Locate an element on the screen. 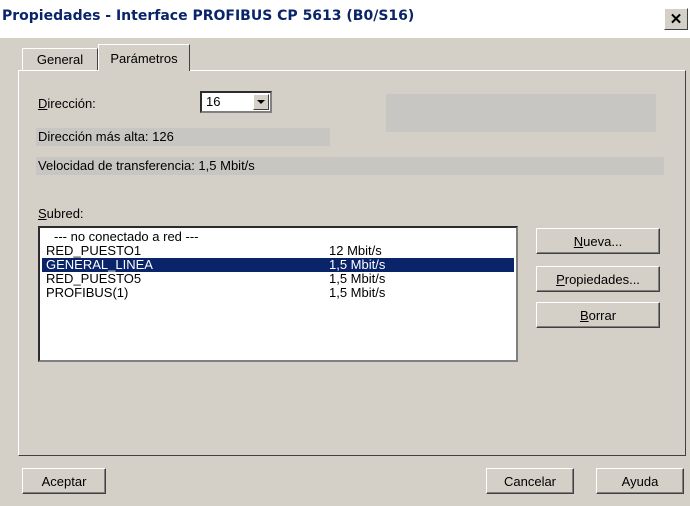 This screenshot has width=690, height=506. close-icon: ✕ is located at coordinates (676, 19).